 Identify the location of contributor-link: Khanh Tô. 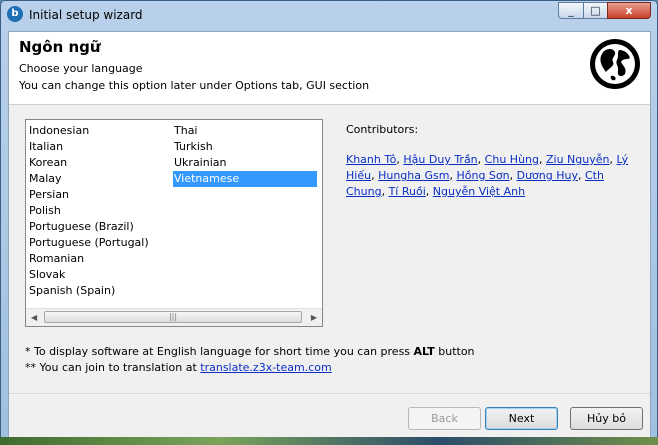
(371, 159).